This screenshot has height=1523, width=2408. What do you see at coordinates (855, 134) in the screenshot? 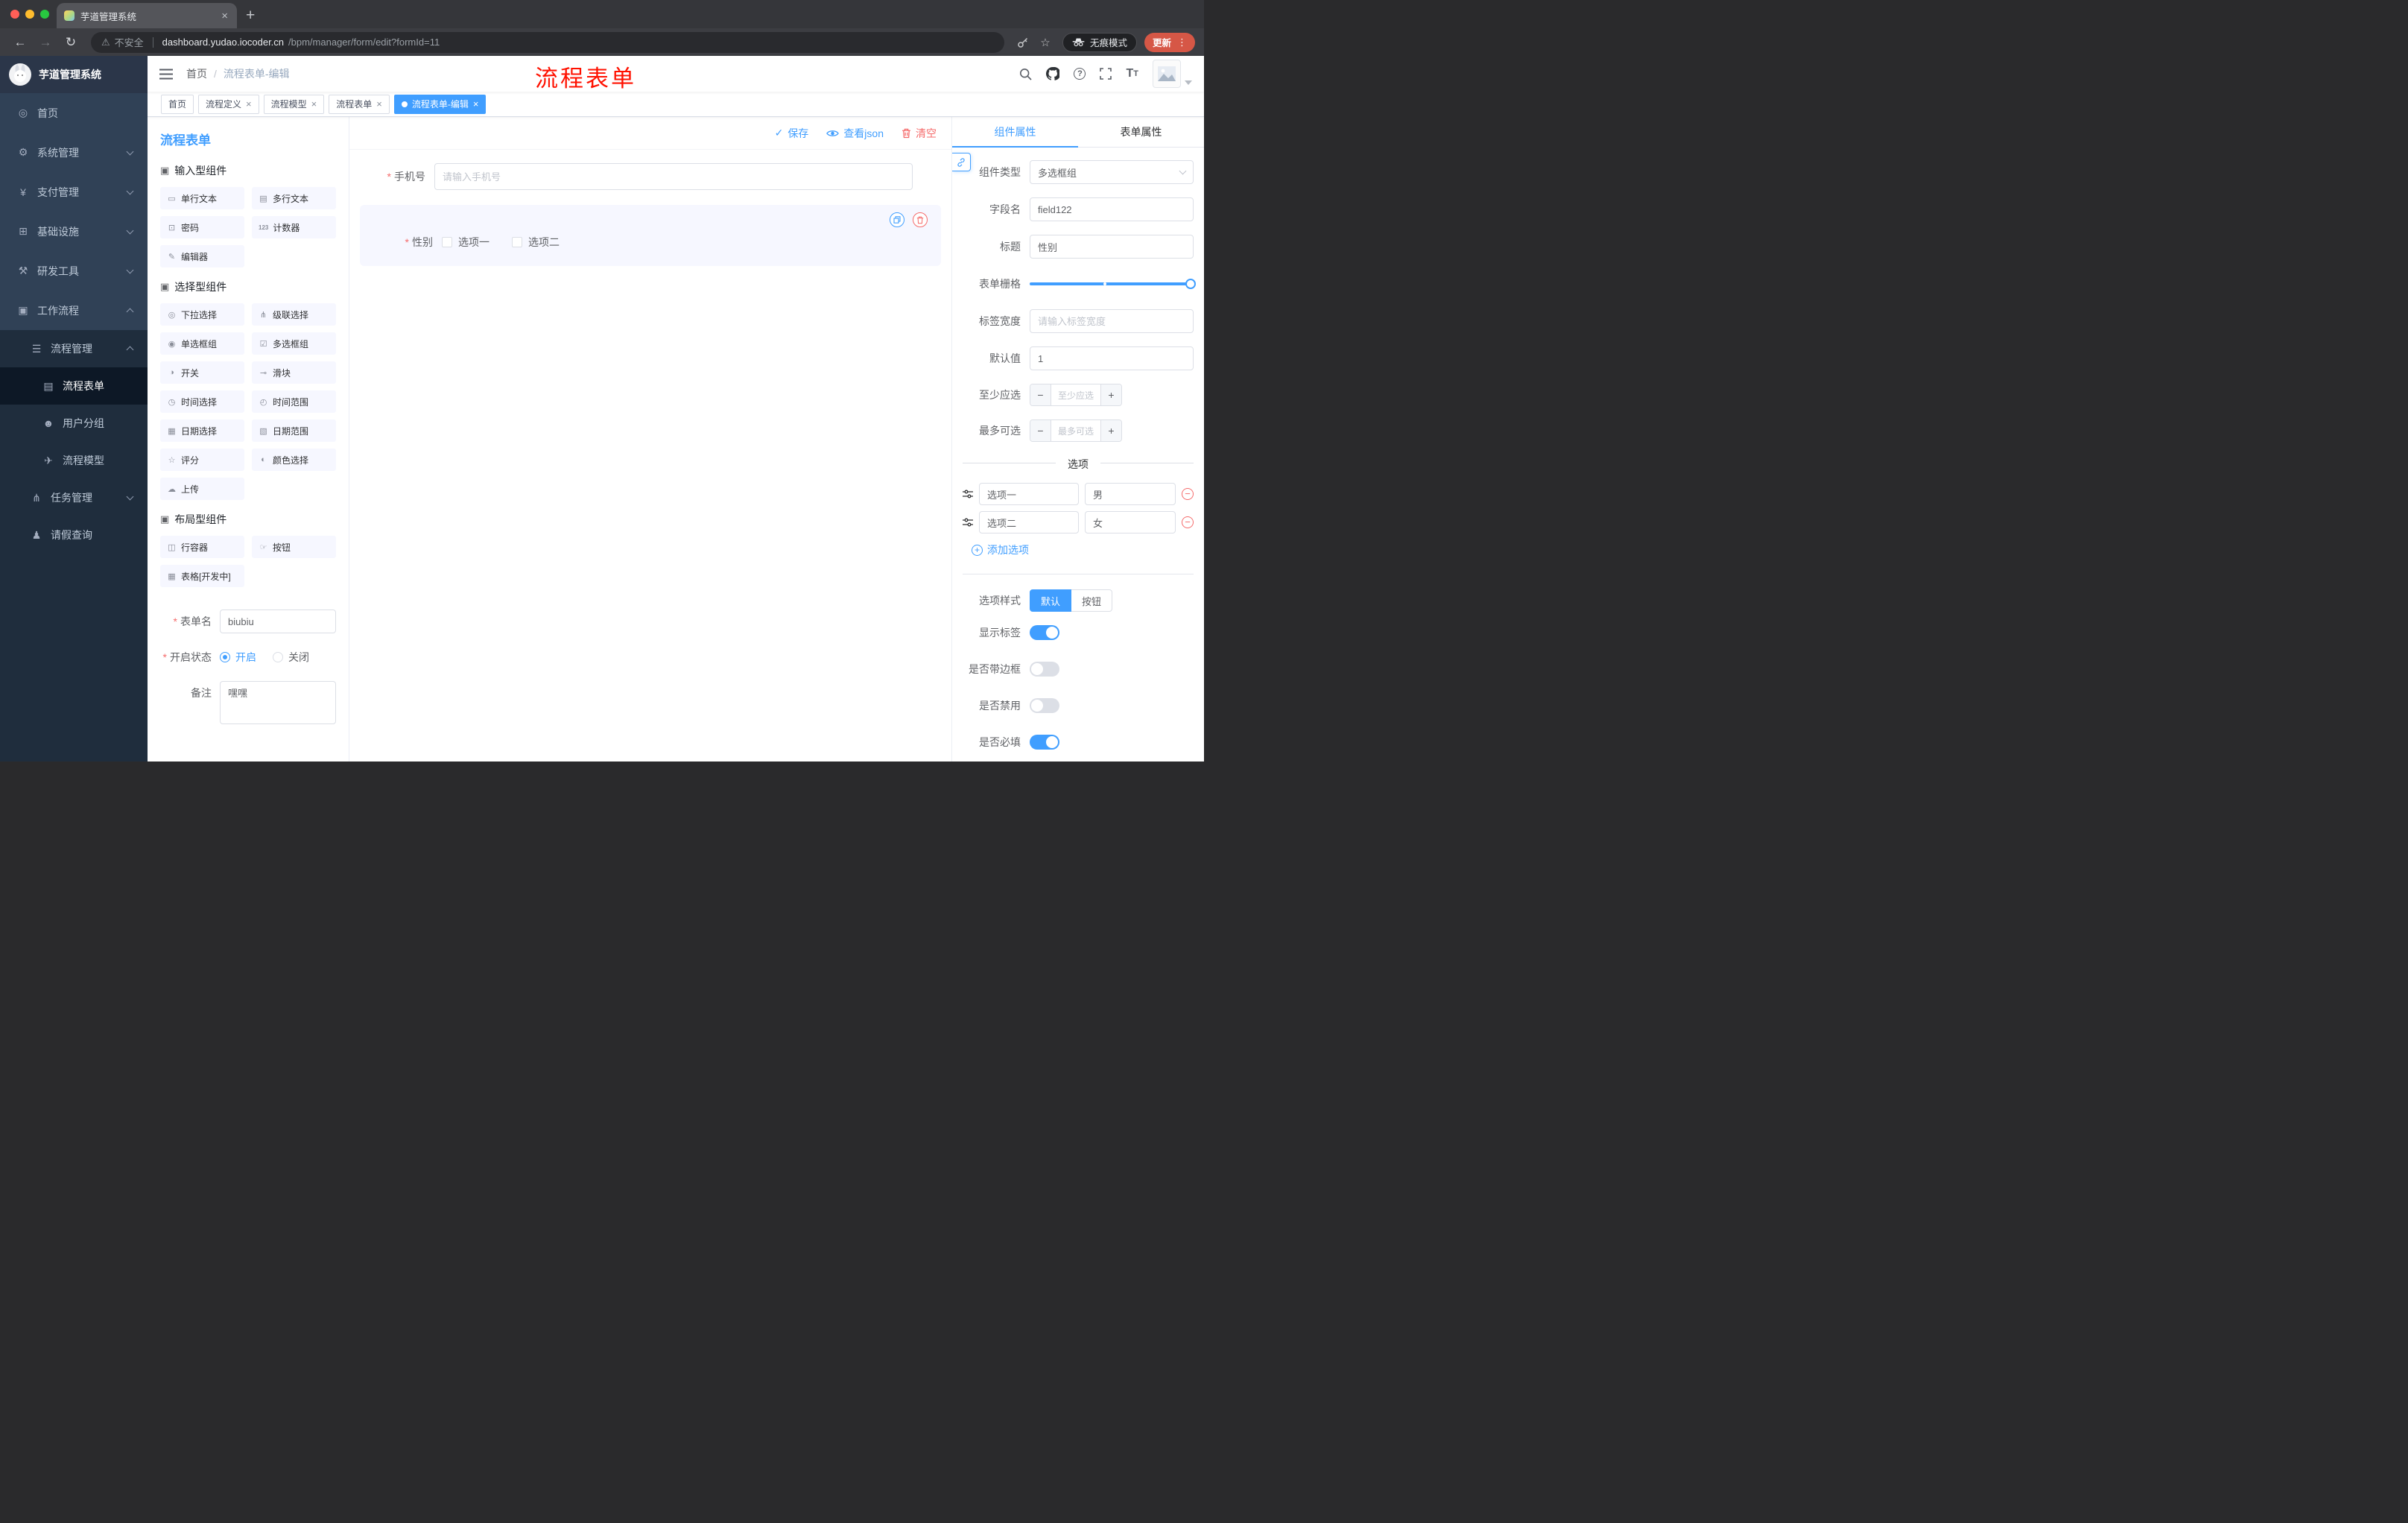
I see `view-json-button: 查看json` at bounding box center [855, 134].